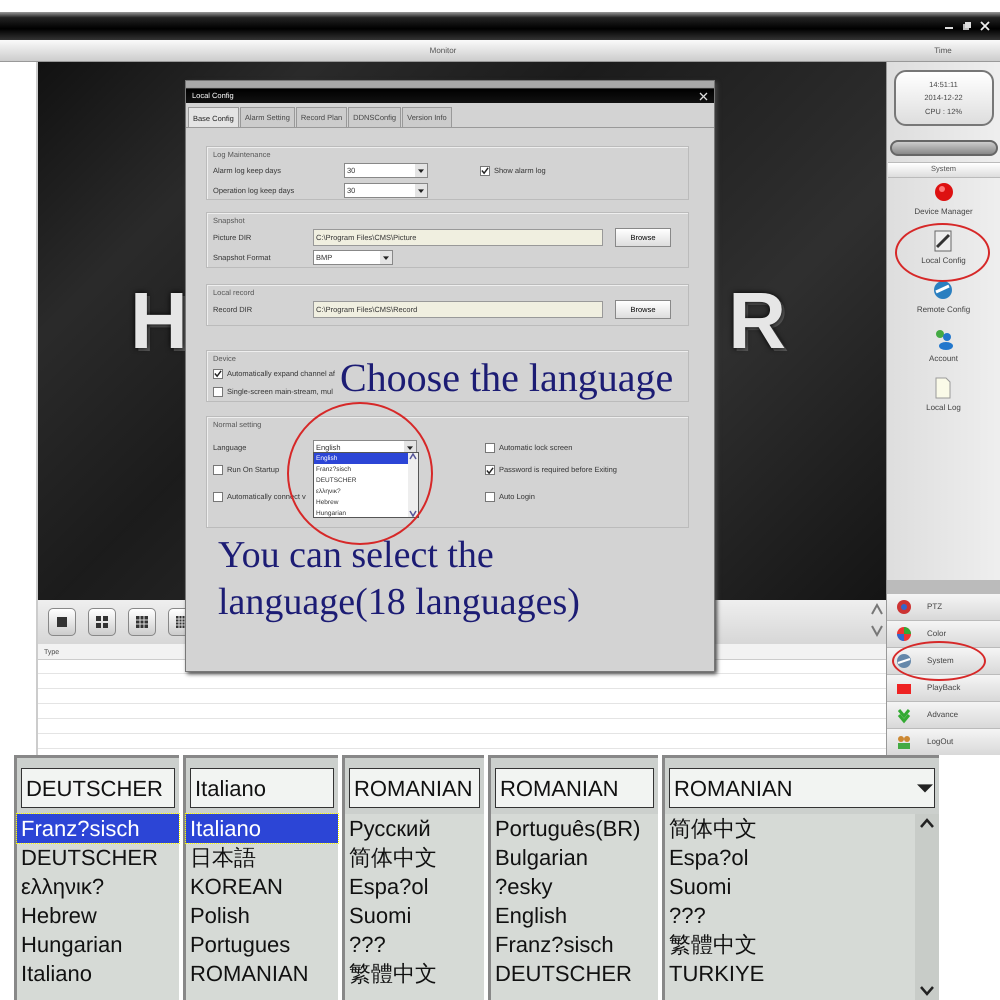  What do you see at coordinates (98, 944) in the screenshot?
I see `dropdown-option: Hungarian` at bounding box center [98, 944].